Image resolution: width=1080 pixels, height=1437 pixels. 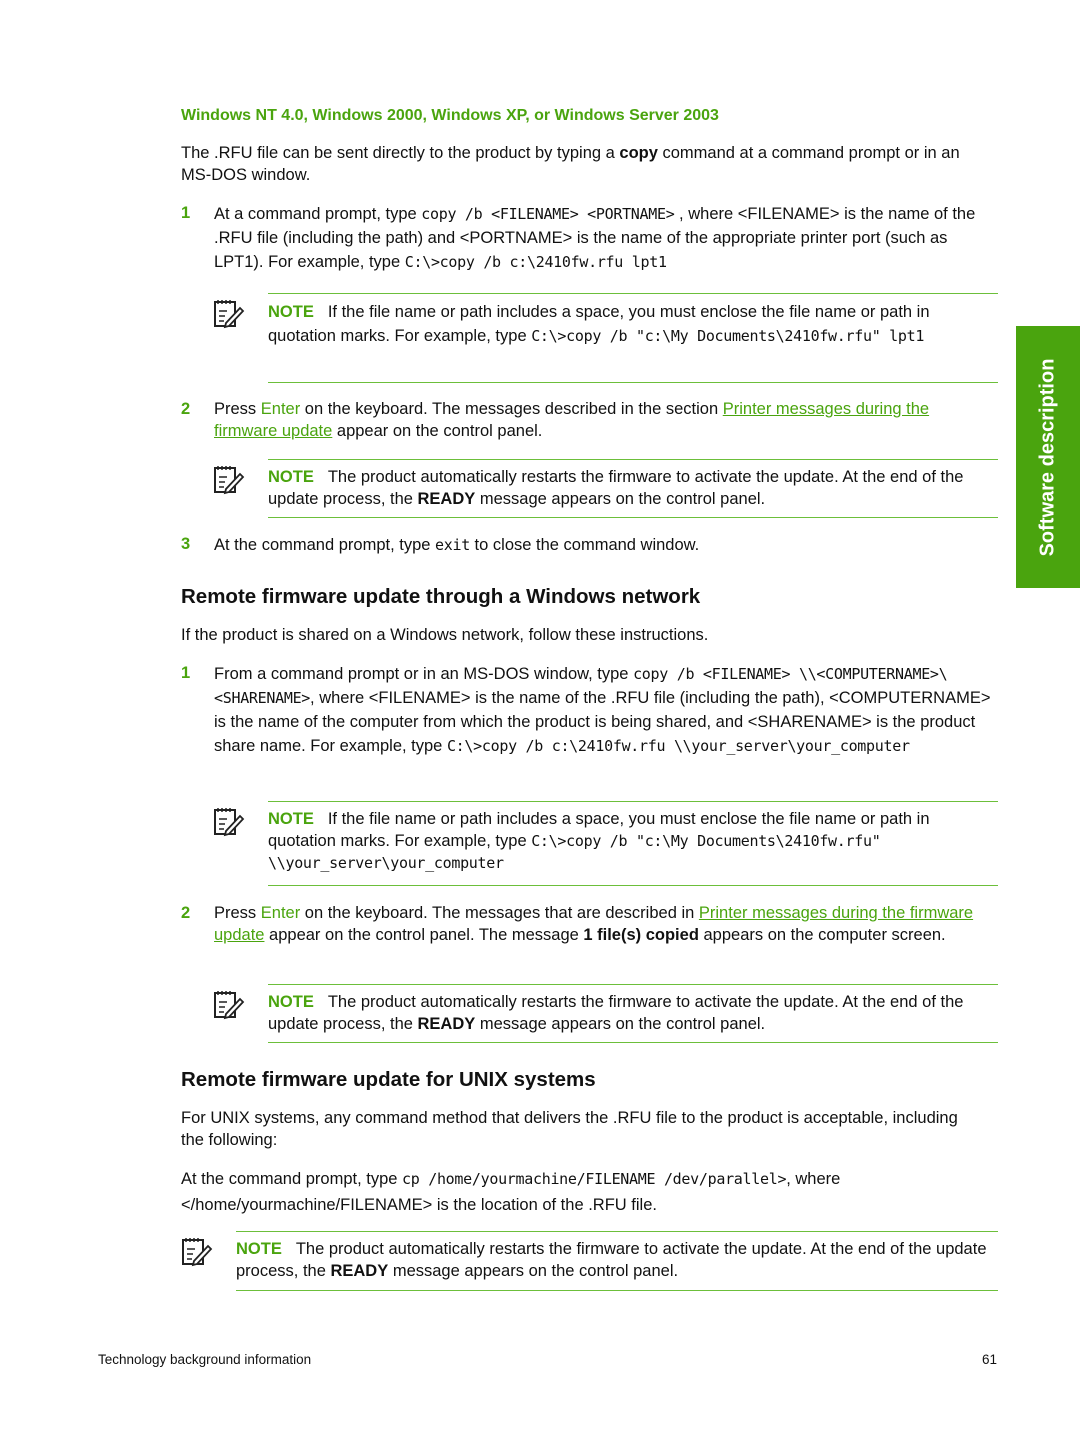 I want to click on code-text: C:\>copy /b c:\2410fw.rfu lpt1, so click(x=535, y=262).